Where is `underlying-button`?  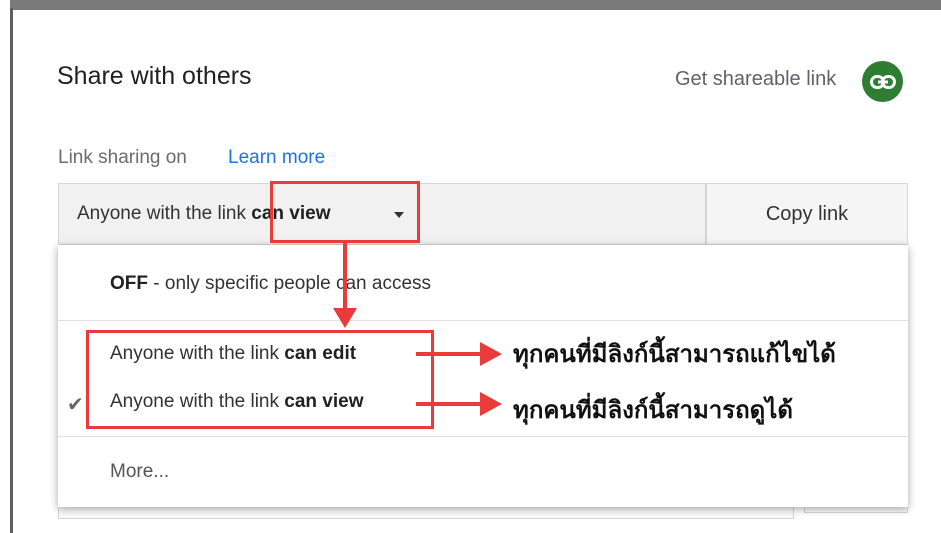
underlying-button is located at coordinates (856, 510).